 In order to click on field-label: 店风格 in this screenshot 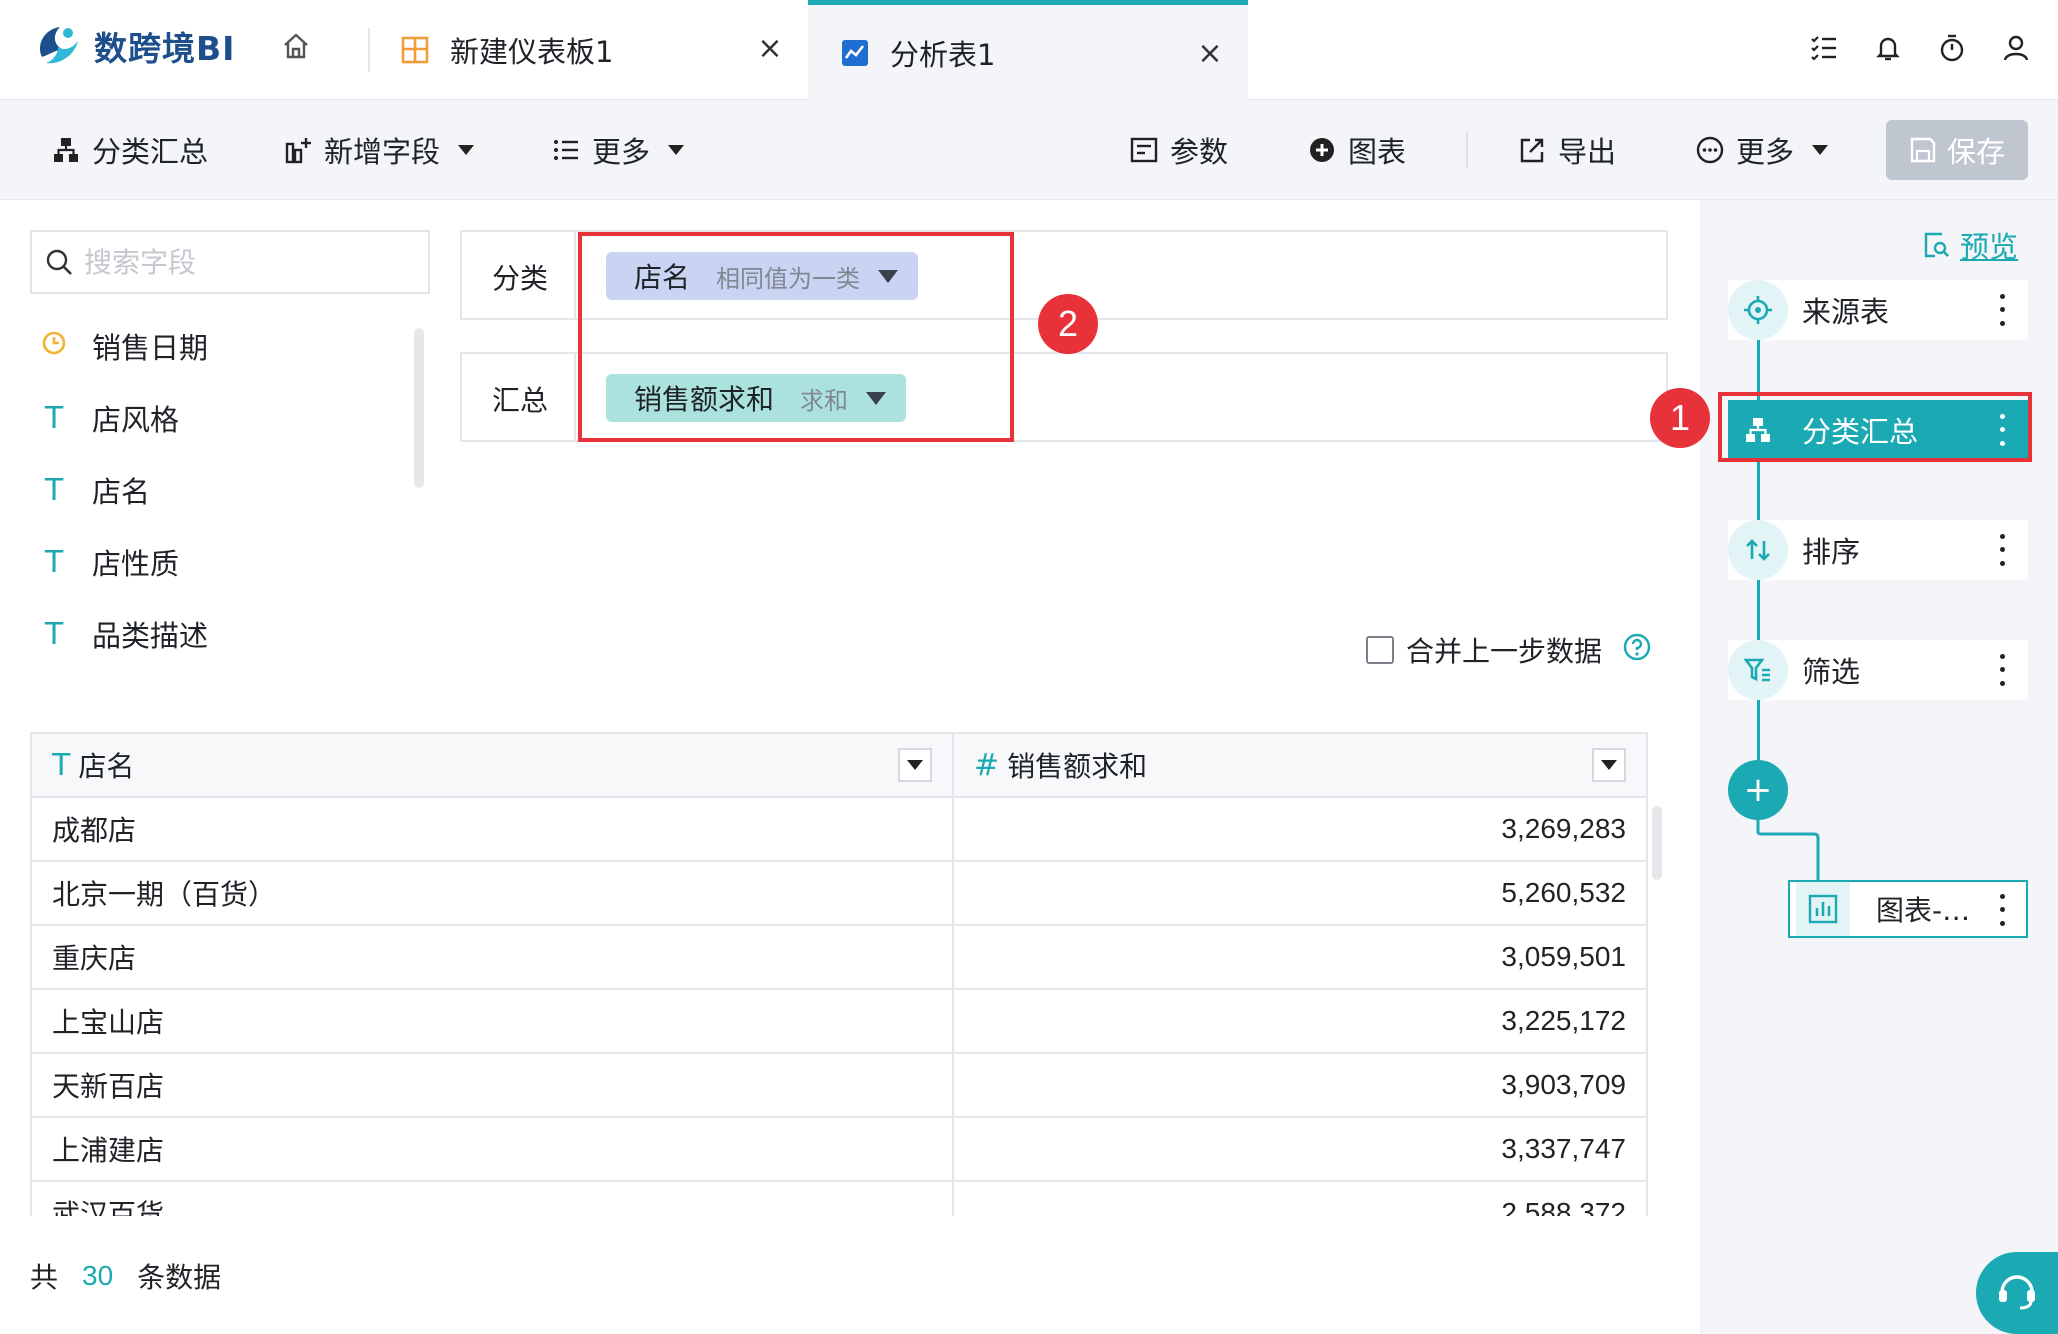, I will do `click(136, 420)`.